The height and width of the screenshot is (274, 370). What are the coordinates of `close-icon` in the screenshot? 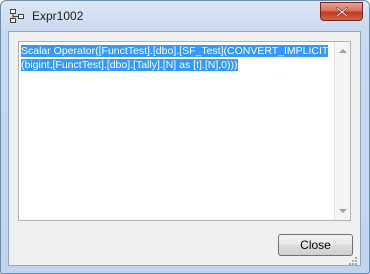 It's located at (342, 12).